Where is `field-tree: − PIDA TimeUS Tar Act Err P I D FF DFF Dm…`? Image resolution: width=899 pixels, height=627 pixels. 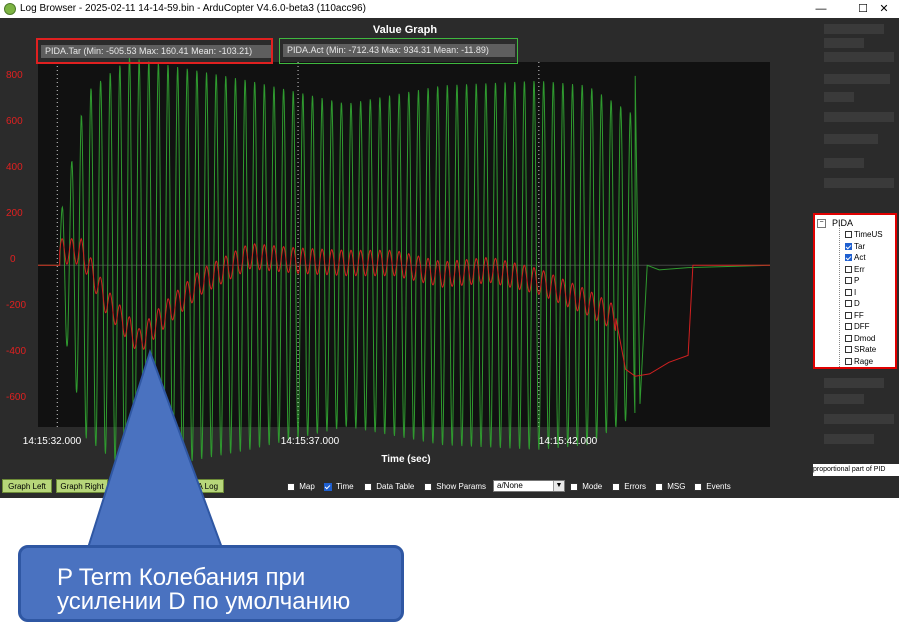
field-tree: − PIDA TimeUS Tar Act Err P I D FF DFF Dm… is located at coordinates (855, 291).